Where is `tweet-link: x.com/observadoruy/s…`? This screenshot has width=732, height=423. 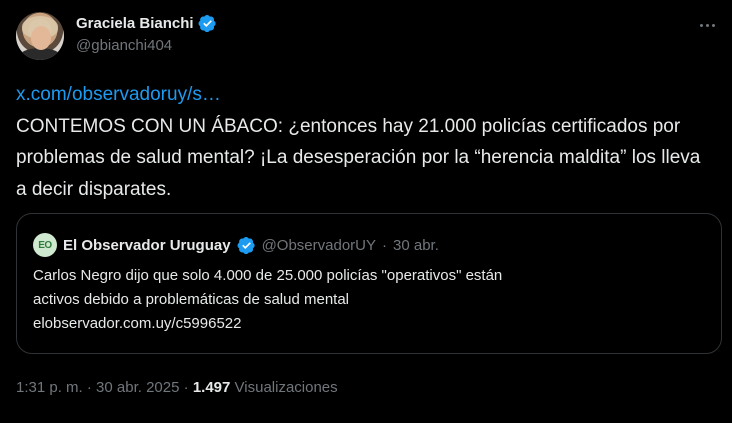
tweet-link: x.com/observadoruy/s… is located at coordinates (366, 95).